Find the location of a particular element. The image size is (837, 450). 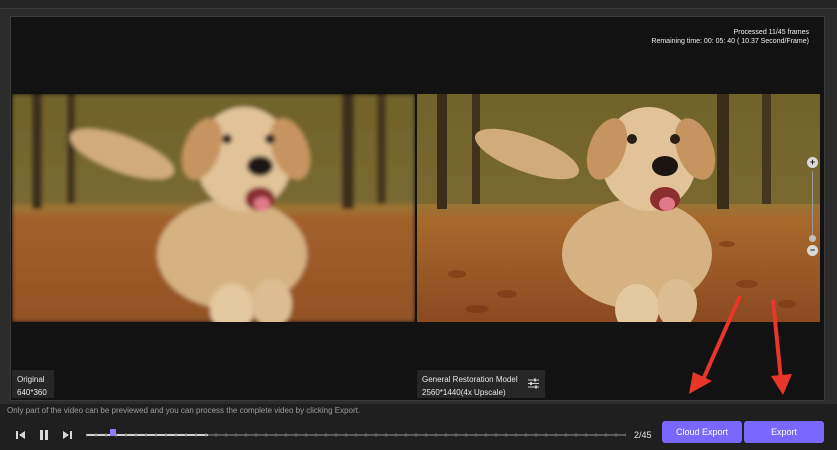

top-bar is located at coordinates (418, 4).